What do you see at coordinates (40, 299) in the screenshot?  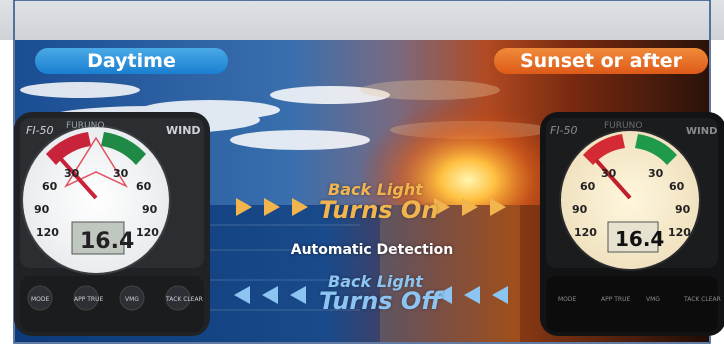 I see `day-btn-mode: MODE` at bounding box center [40, 299].